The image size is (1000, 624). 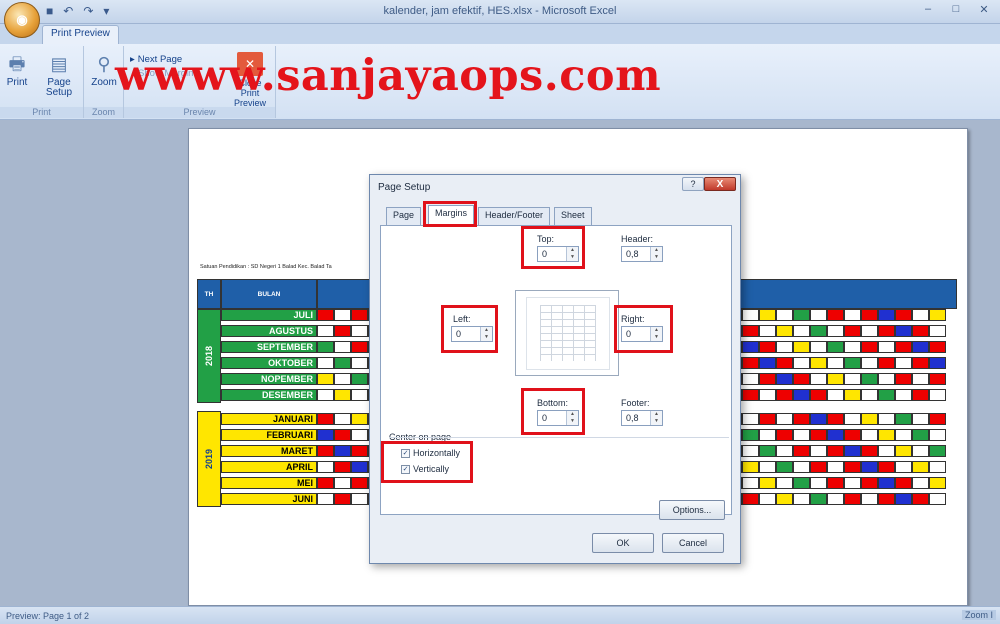 What do you see at coordinates (642, 418) in the screenshot?
I see `footer-margin-input: 0,8 ▲ ▼` at bounding box center [642, 418].